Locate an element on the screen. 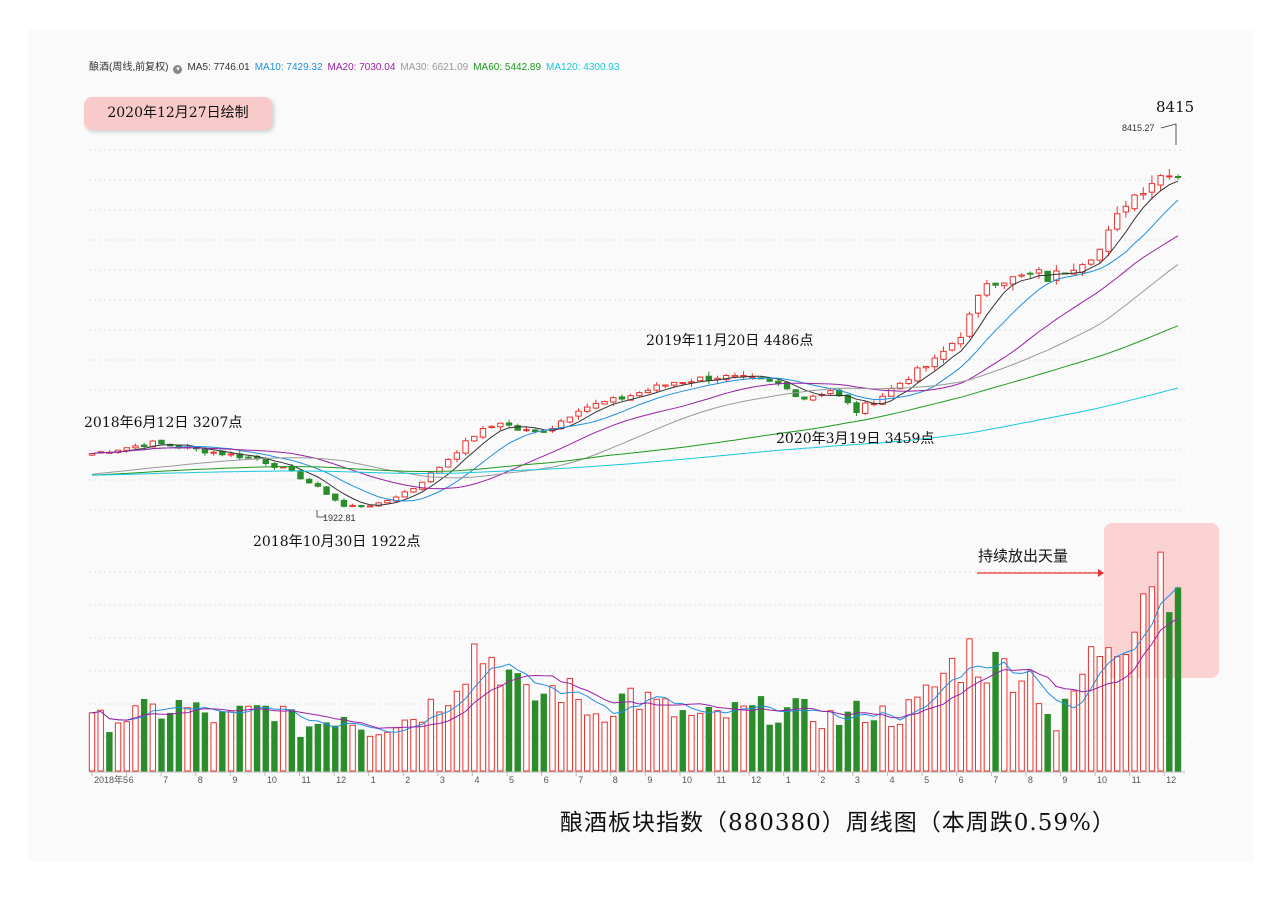  month-label: 8 is located at coordinates (615, 780).